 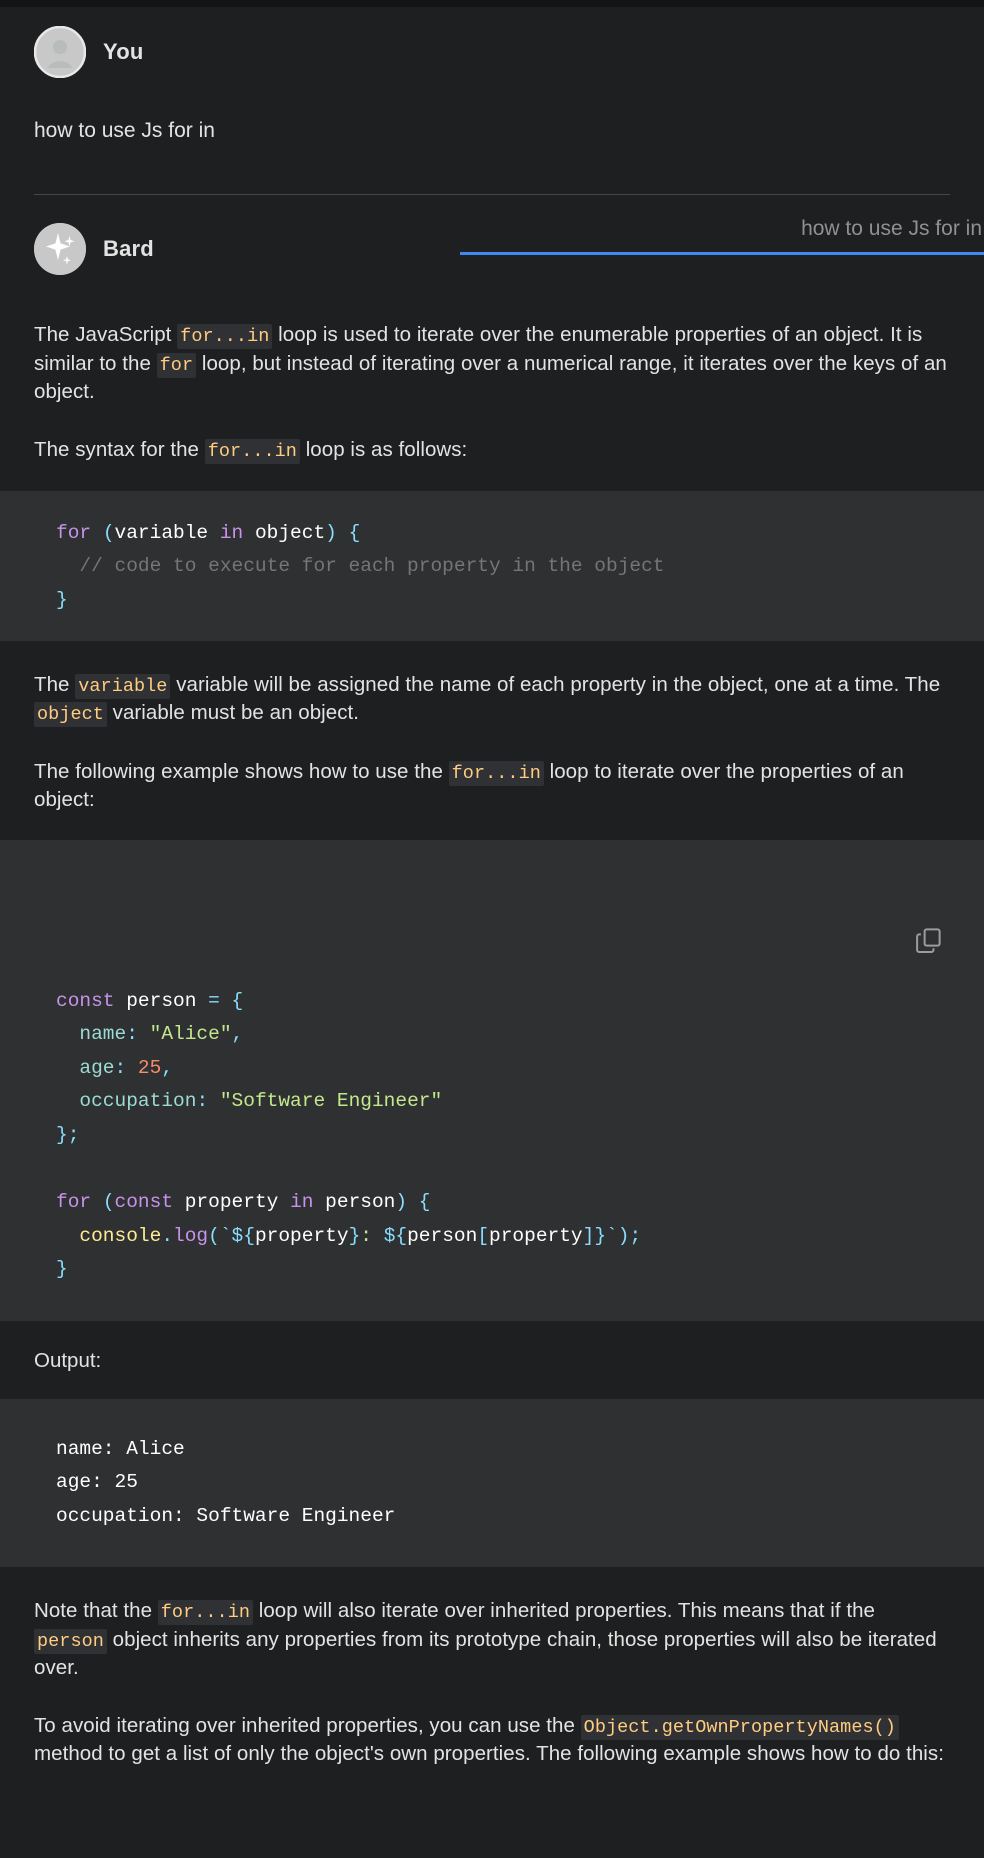 What do you see at coordinates (483, 1235) in the screenshot?
I see `code-token: [` at bounding box center [483, 1235].